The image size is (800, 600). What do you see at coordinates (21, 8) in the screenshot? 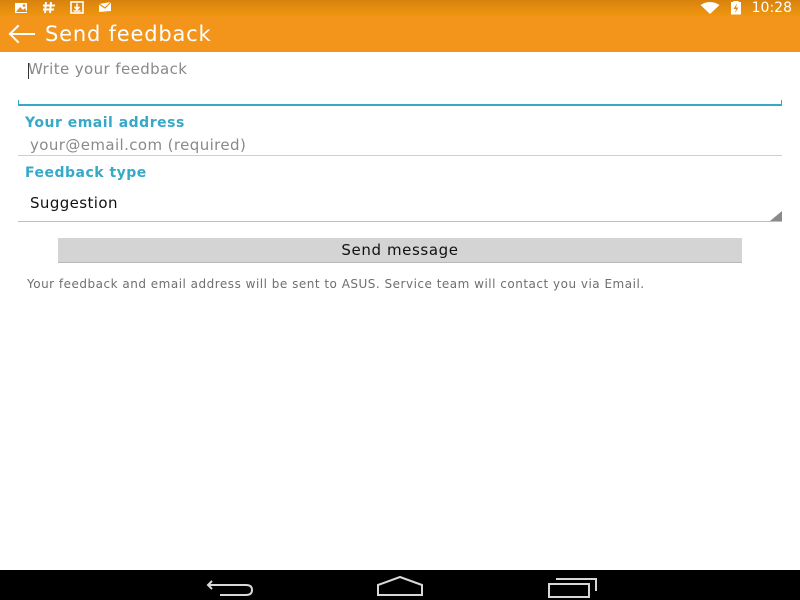
I see `notification-image-icon` at bounding box center [21, 8].